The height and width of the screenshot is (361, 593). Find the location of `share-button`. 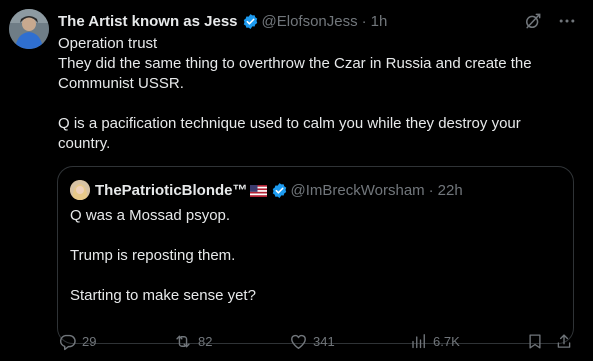

share-button is located at coordinates (564, 341).